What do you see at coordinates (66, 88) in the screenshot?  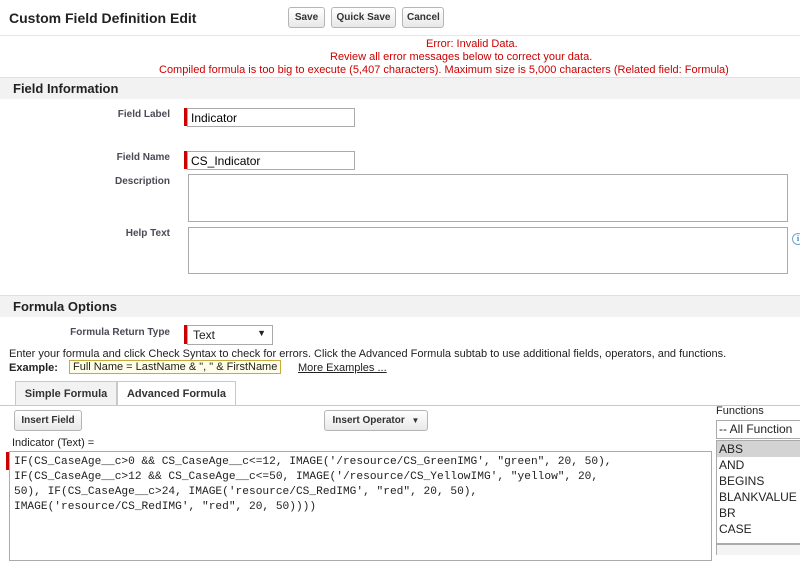 I see `section-title: Field Information` at bounding box center [66, 88].